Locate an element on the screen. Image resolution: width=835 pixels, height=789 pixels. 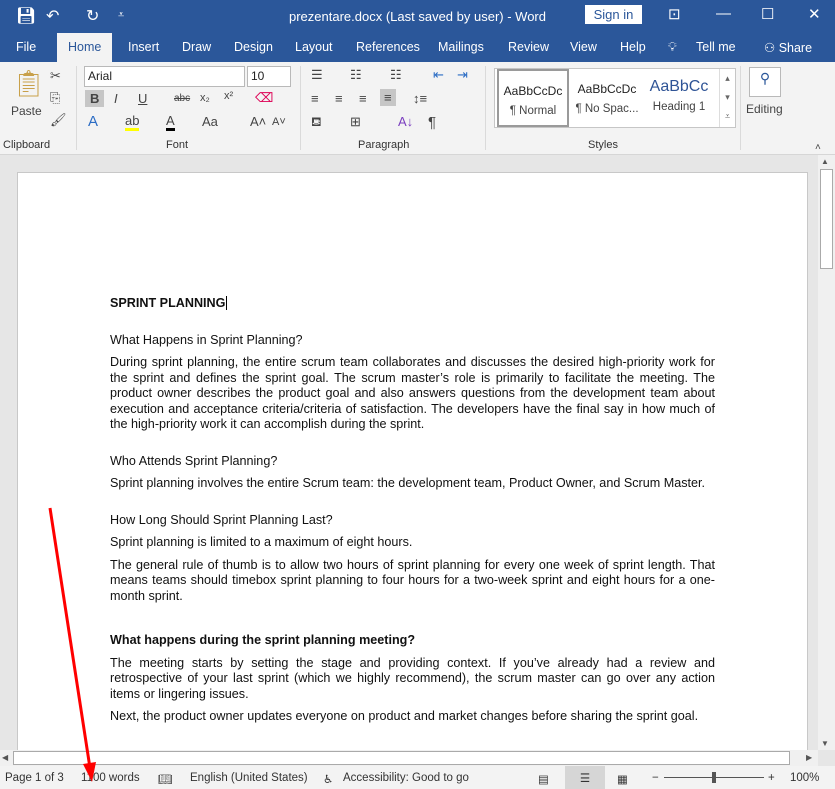
annotation-arrow is located at coordinates (72, 644).